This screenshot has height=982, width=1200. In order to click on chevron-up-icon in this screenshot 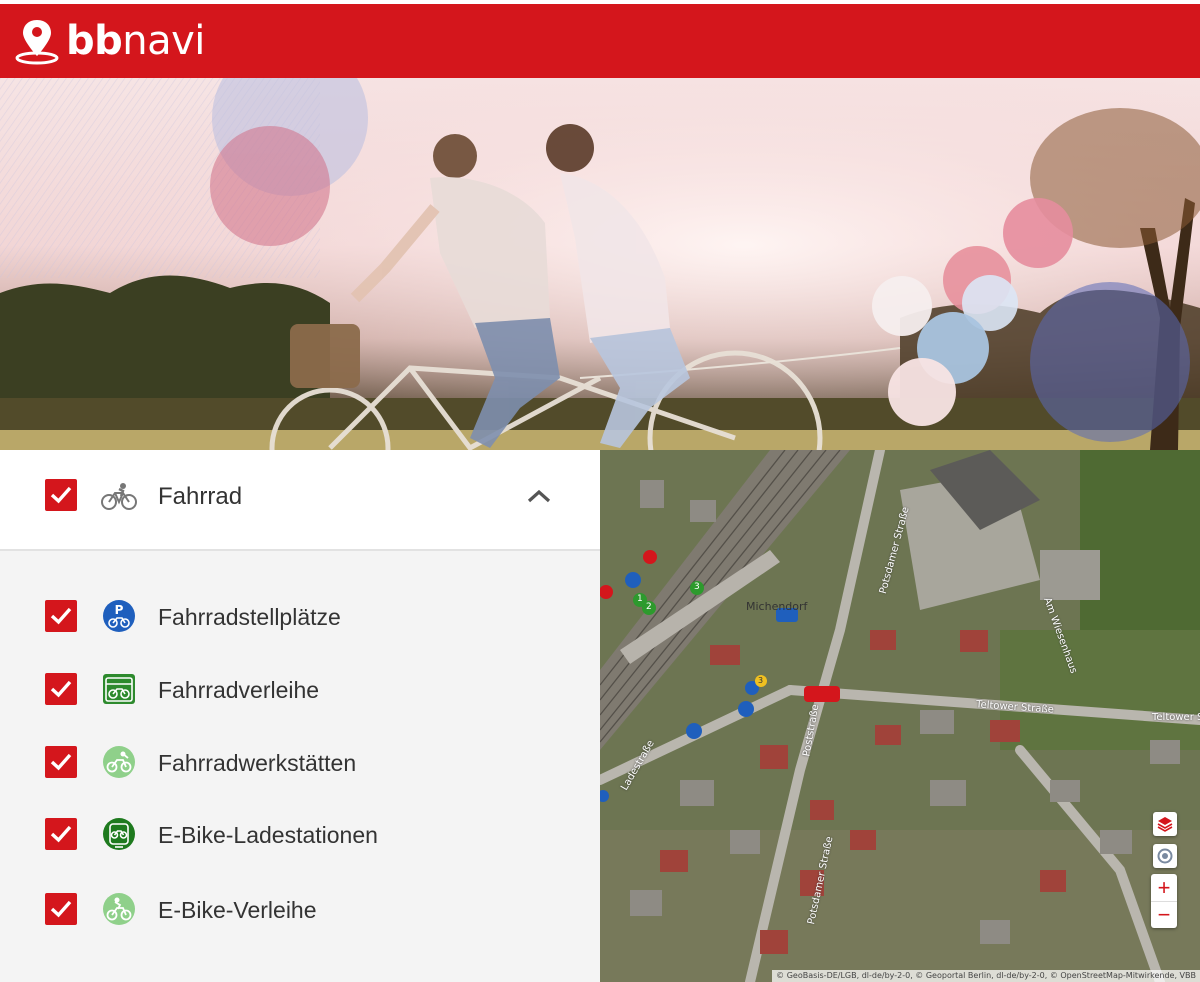, I will do `click(539, 496)`.